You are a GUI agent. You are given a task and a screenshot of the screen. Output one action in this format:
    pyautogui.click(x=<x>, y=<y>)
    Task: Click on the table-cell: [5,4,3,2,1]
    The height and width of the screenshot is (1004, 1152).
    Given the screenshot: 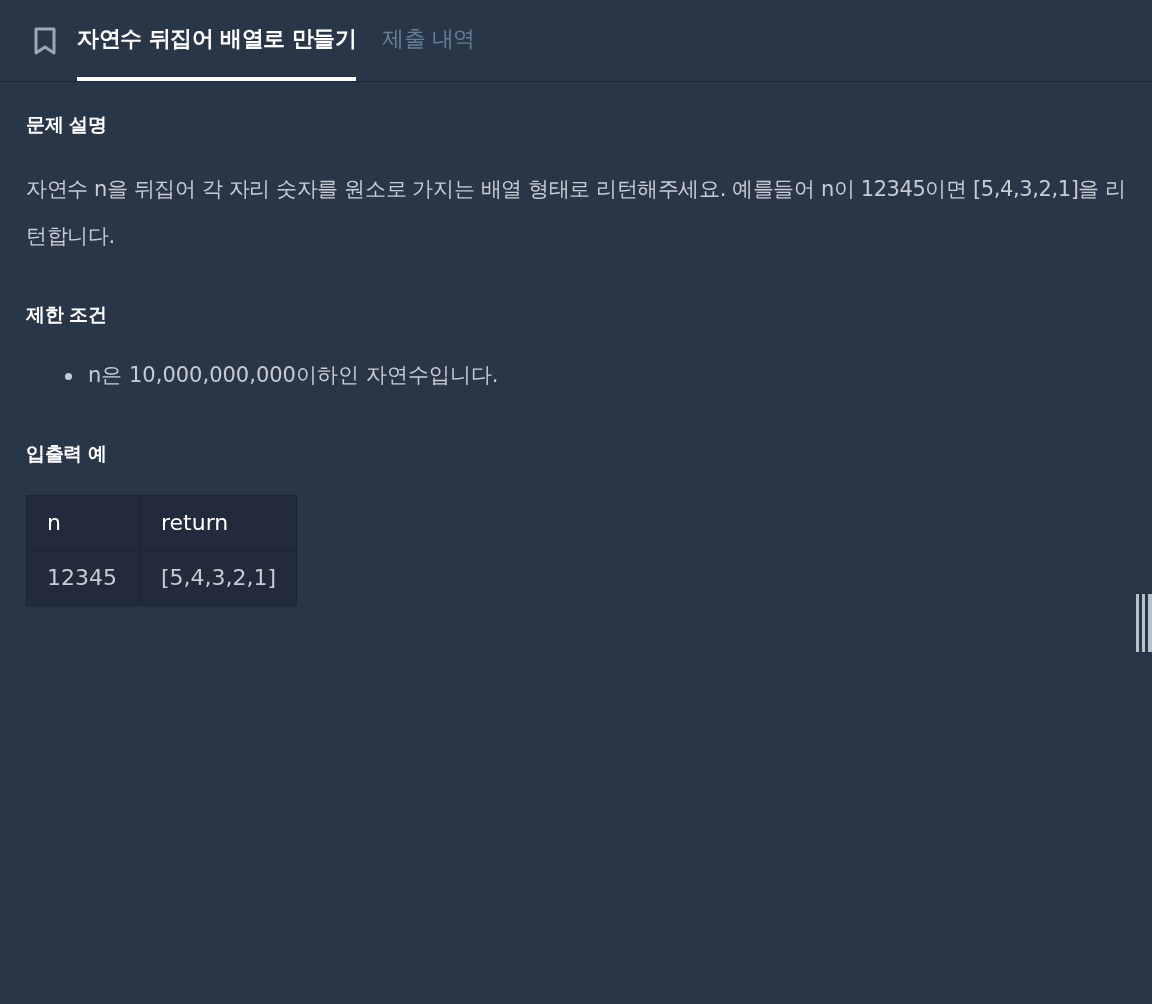 What is the action you would take?
    pyautogui.click(x=218, y=577)
    